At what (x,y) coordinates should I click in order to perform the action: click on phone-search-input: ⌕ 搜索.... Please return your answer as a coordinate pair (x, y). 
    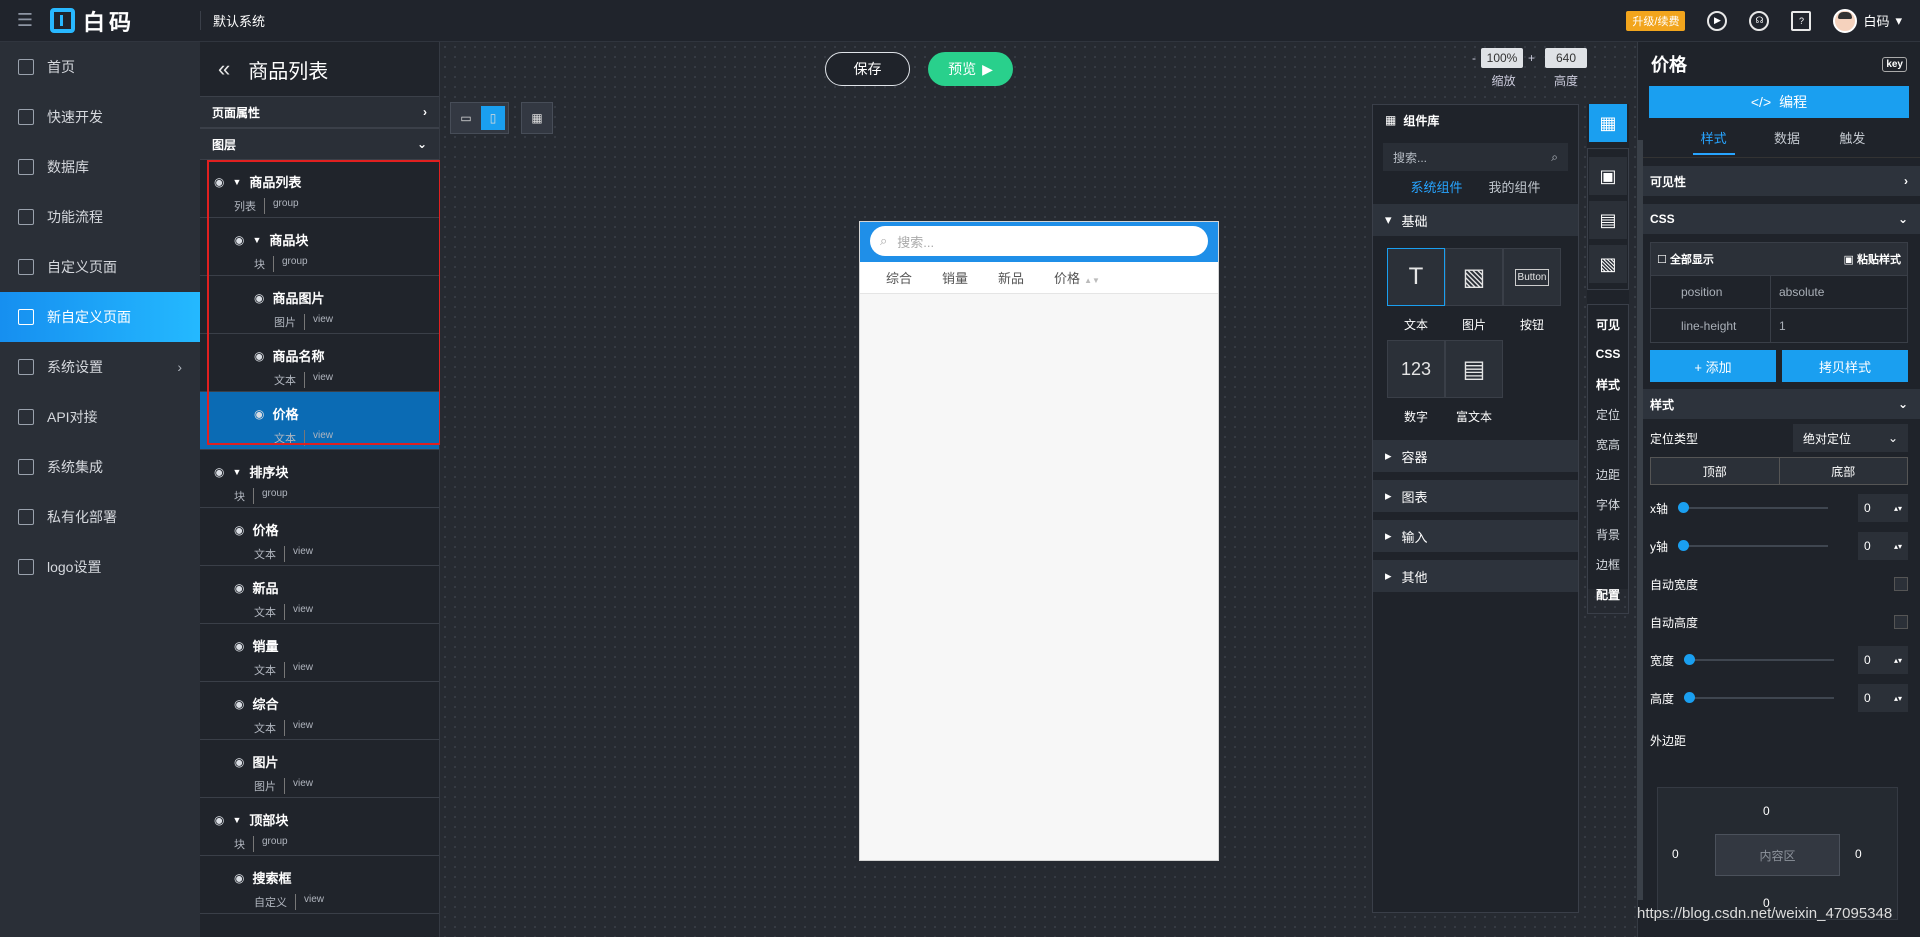
    Looking at the image, I should click on (1039, 241).